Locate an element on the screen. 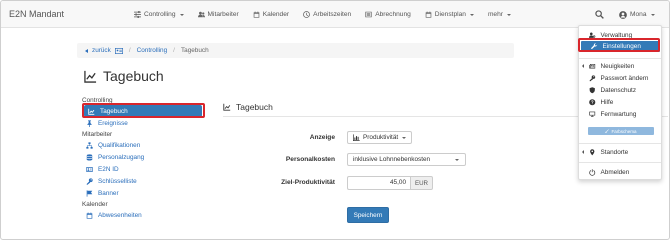 The image size is (670, 240). user-name: Mona is located at coordinates (638, 14).